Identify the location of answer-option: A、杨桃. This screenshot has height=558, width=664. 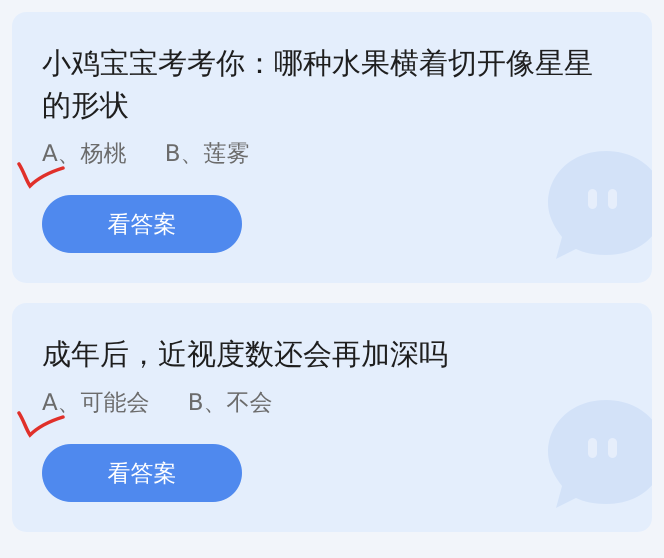
(84, 154).